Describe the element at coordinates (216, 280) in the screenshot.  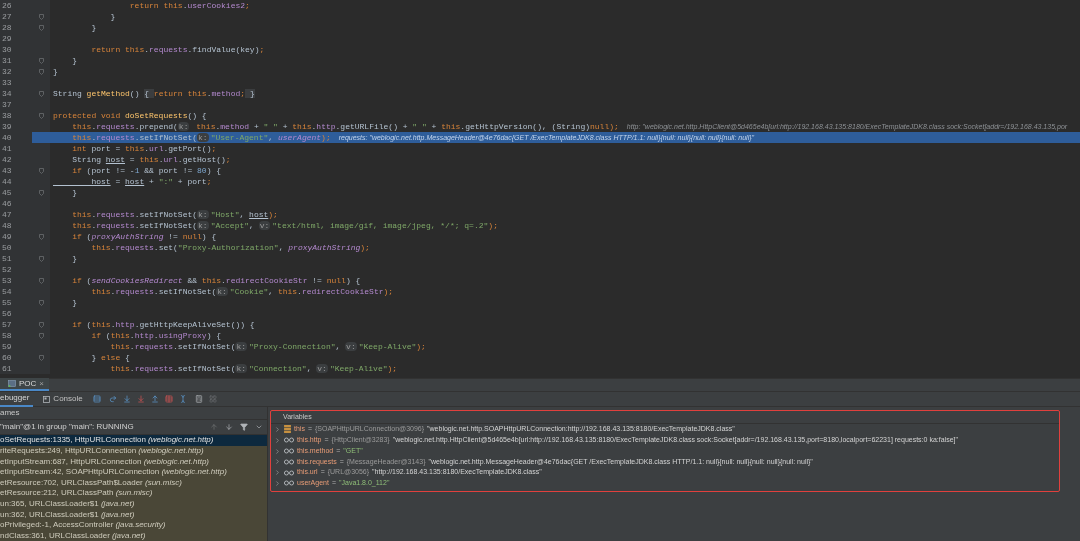
I see `code-line: if (sendCookiesRedirect && this.redirectCookieStr != null) {` at that location.